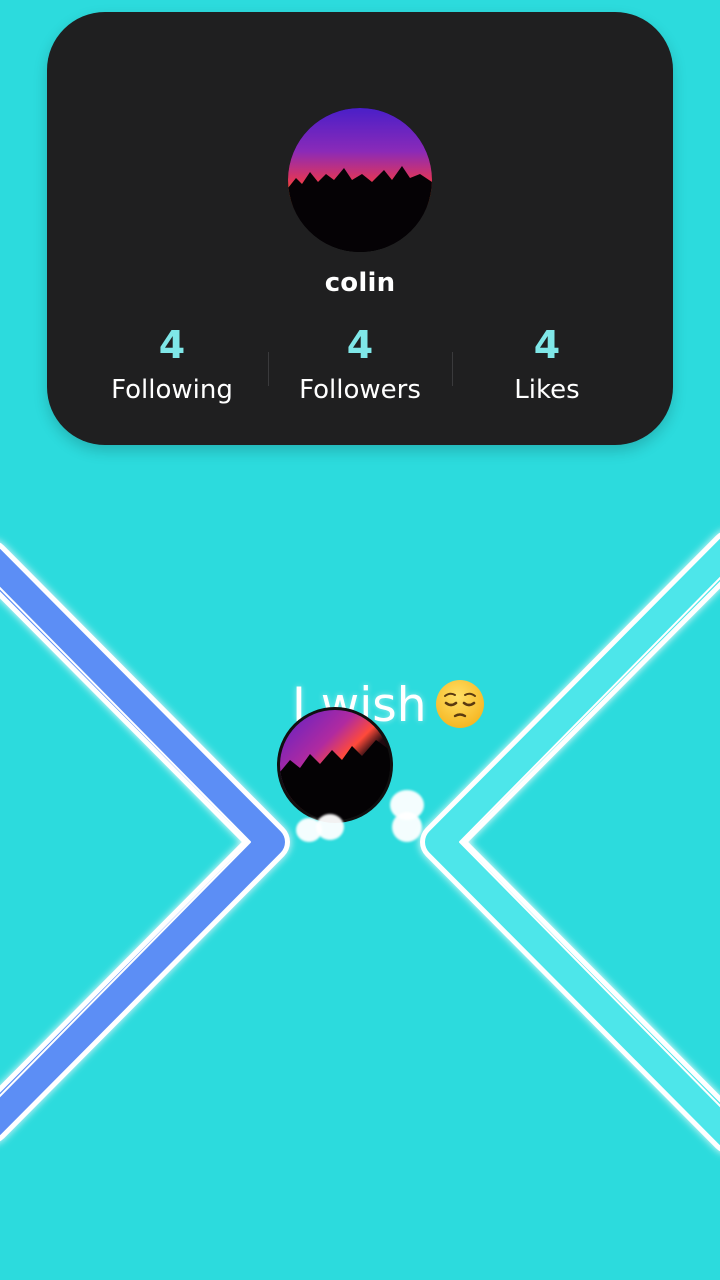  I want to click on following-label: Following, so click(172, 390).